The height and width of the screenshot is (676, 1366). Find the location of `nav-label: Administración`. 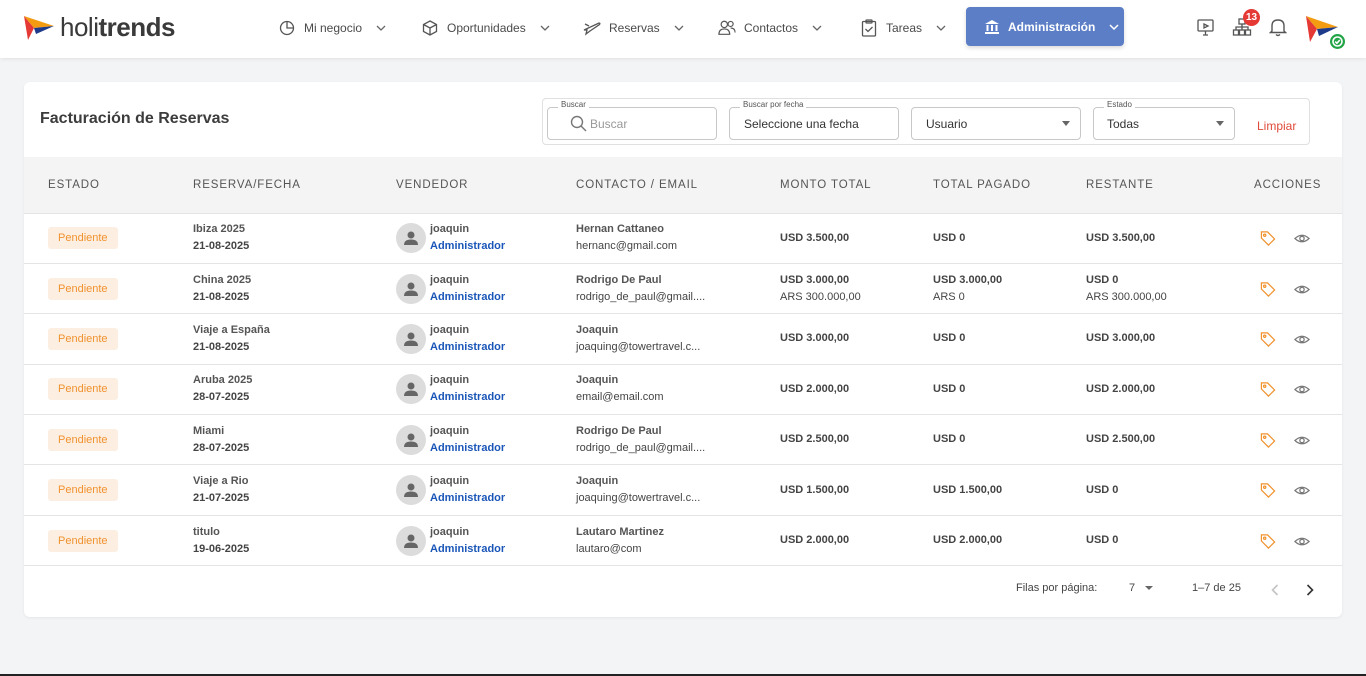

nav-label: Administración is located at coordinates (1052, 26).